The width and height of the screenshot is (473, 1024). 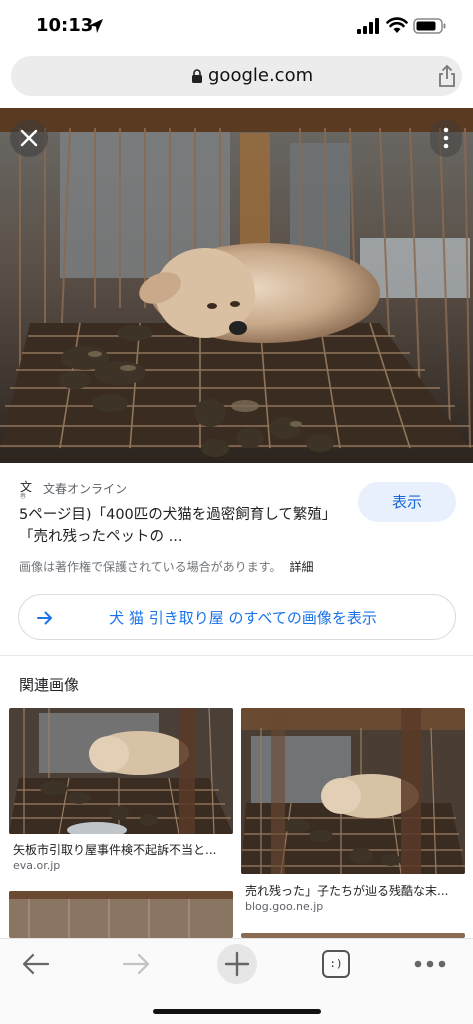 I want to click on divider, so click(x=236, y=655).